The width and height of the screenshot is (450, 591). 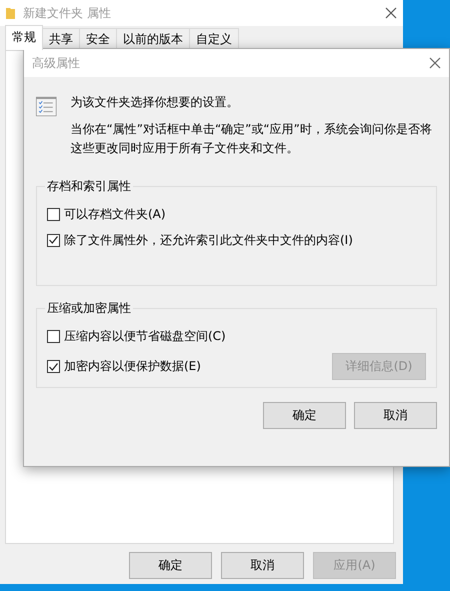 I want to click on intro-text: 为该文件夹选择你想要的设置。, so click(x=155, y=102).